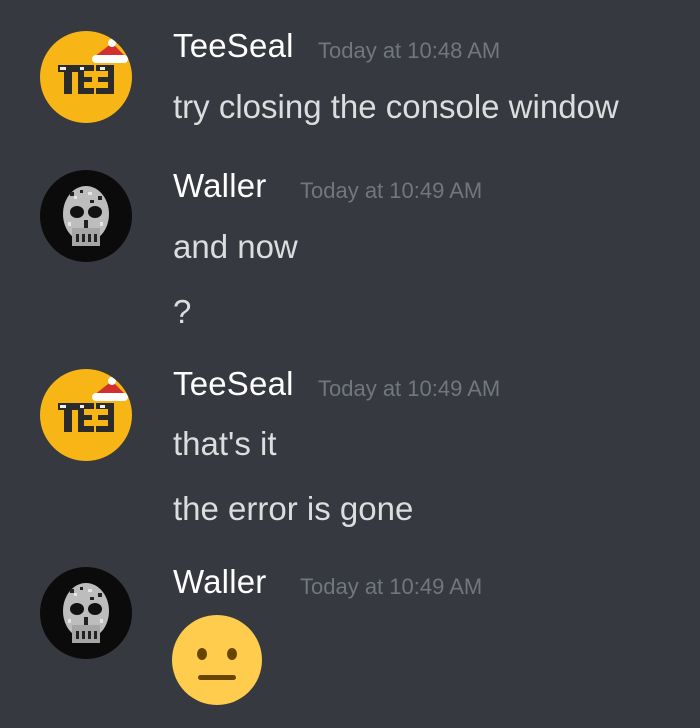  Describe the element at coordinates (235, 246) in the screenshot. I see `message-text: and now` at that location.